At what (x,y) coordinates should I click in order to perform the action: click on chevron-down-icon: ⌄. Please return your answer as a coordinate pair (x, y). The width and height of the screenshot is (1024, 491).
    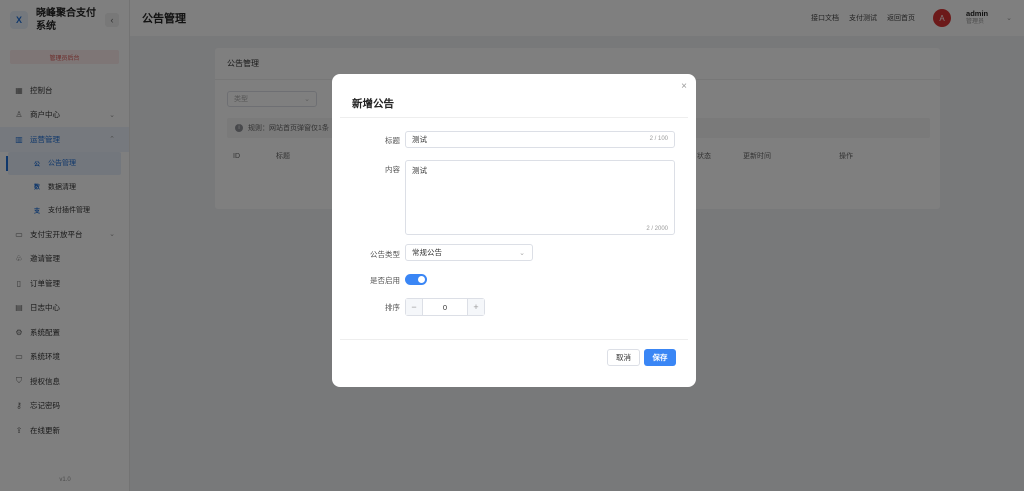
    Looking at the image, I should click on (522, 253).